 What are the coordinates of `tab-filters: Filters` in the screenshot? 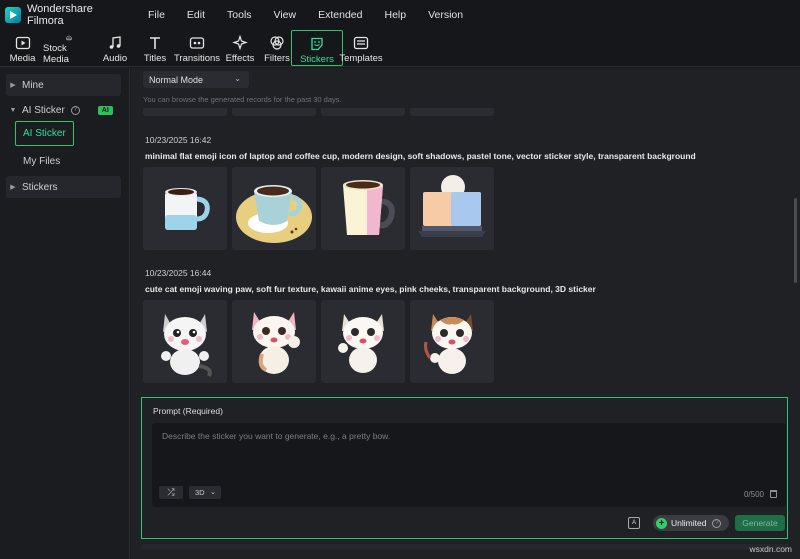 It's located at (277, 48).